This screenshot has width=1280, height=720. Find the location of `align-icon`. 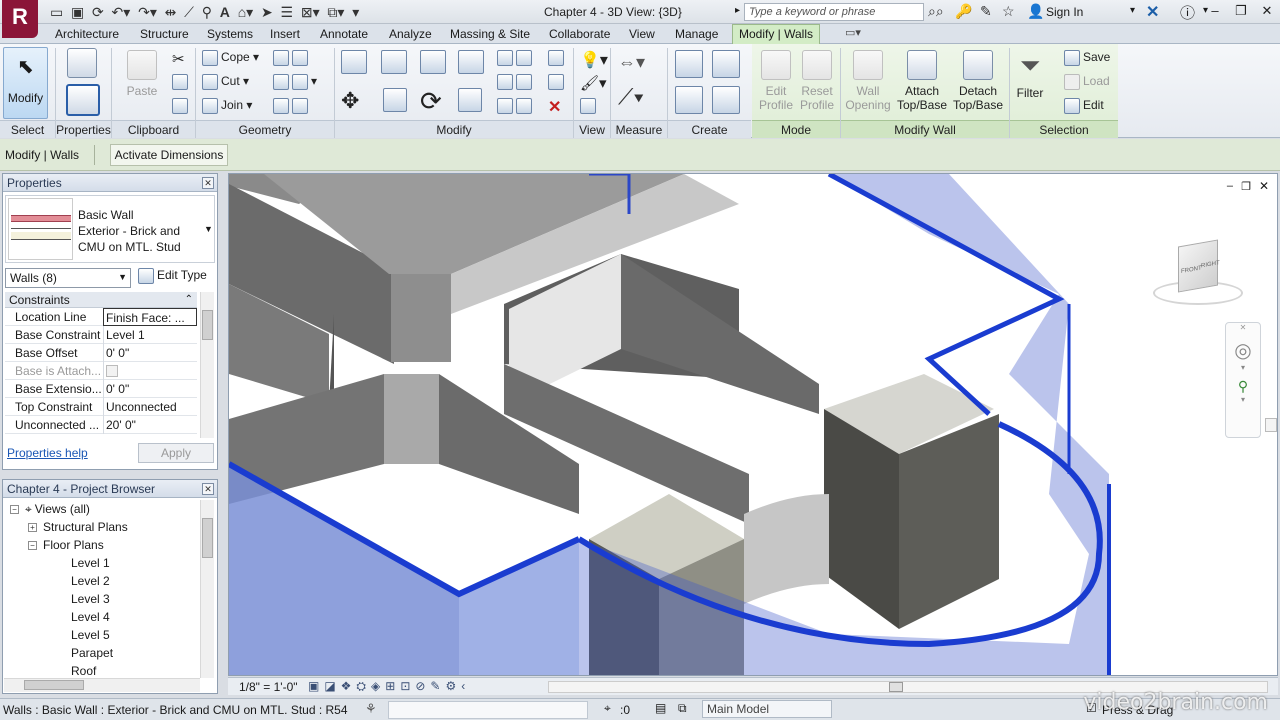

align-icon is located at coordinates (355, 62).